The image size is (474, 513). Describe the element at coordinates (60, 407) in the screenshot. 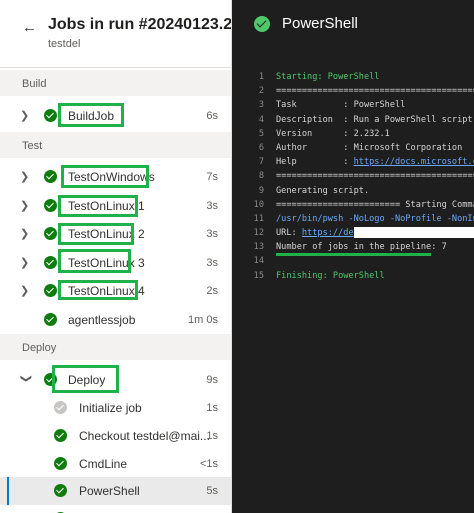

I see `skipped-icon` at that location.